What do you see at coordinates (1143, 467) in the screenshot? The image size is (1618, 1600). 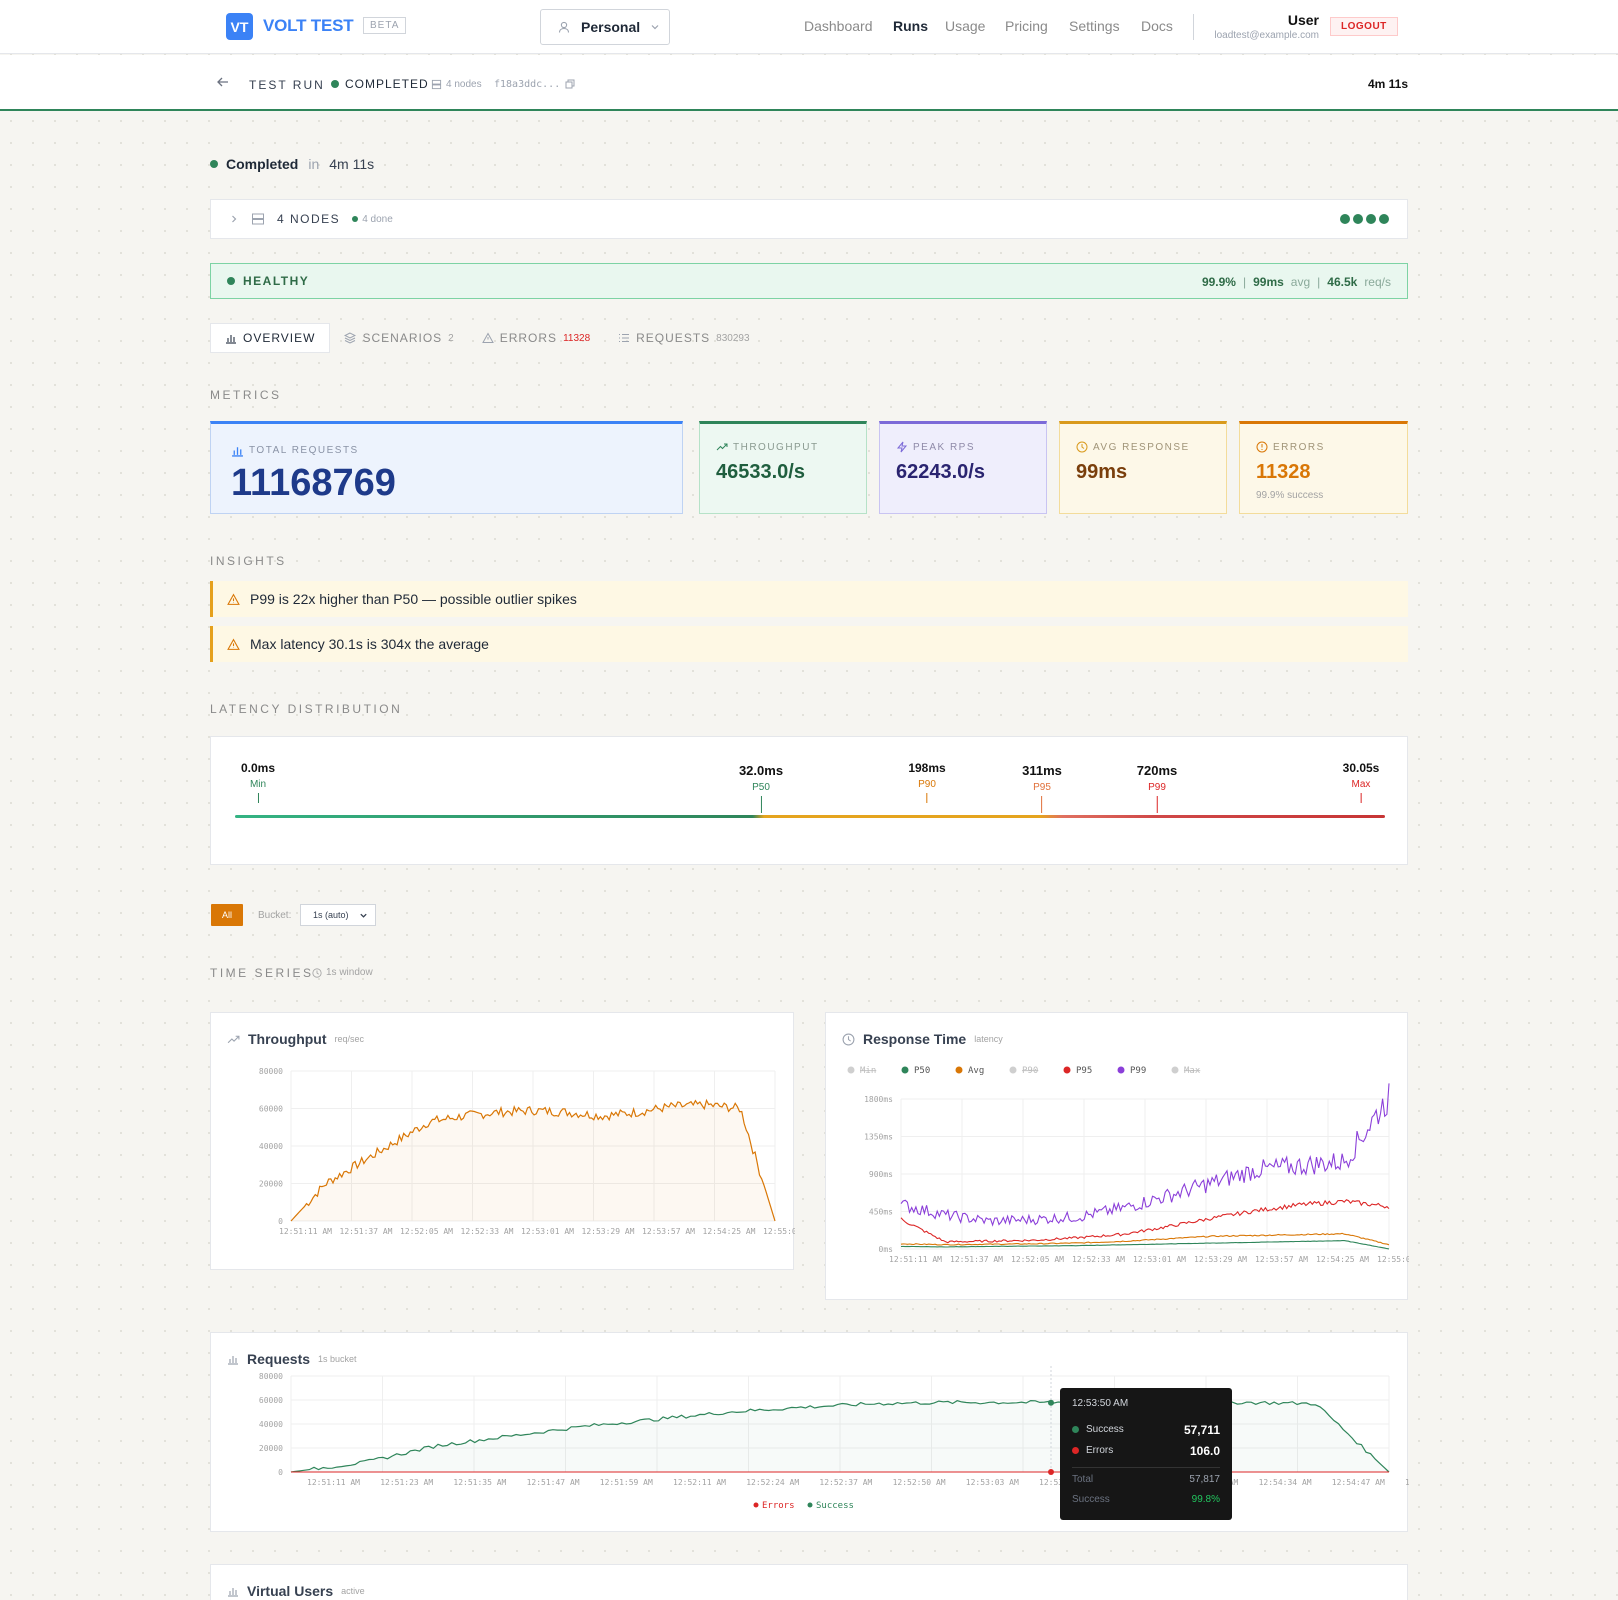 I see `metric-avg-response: AVG RESPONSE 99ms` at bounding box center [1143, 467].